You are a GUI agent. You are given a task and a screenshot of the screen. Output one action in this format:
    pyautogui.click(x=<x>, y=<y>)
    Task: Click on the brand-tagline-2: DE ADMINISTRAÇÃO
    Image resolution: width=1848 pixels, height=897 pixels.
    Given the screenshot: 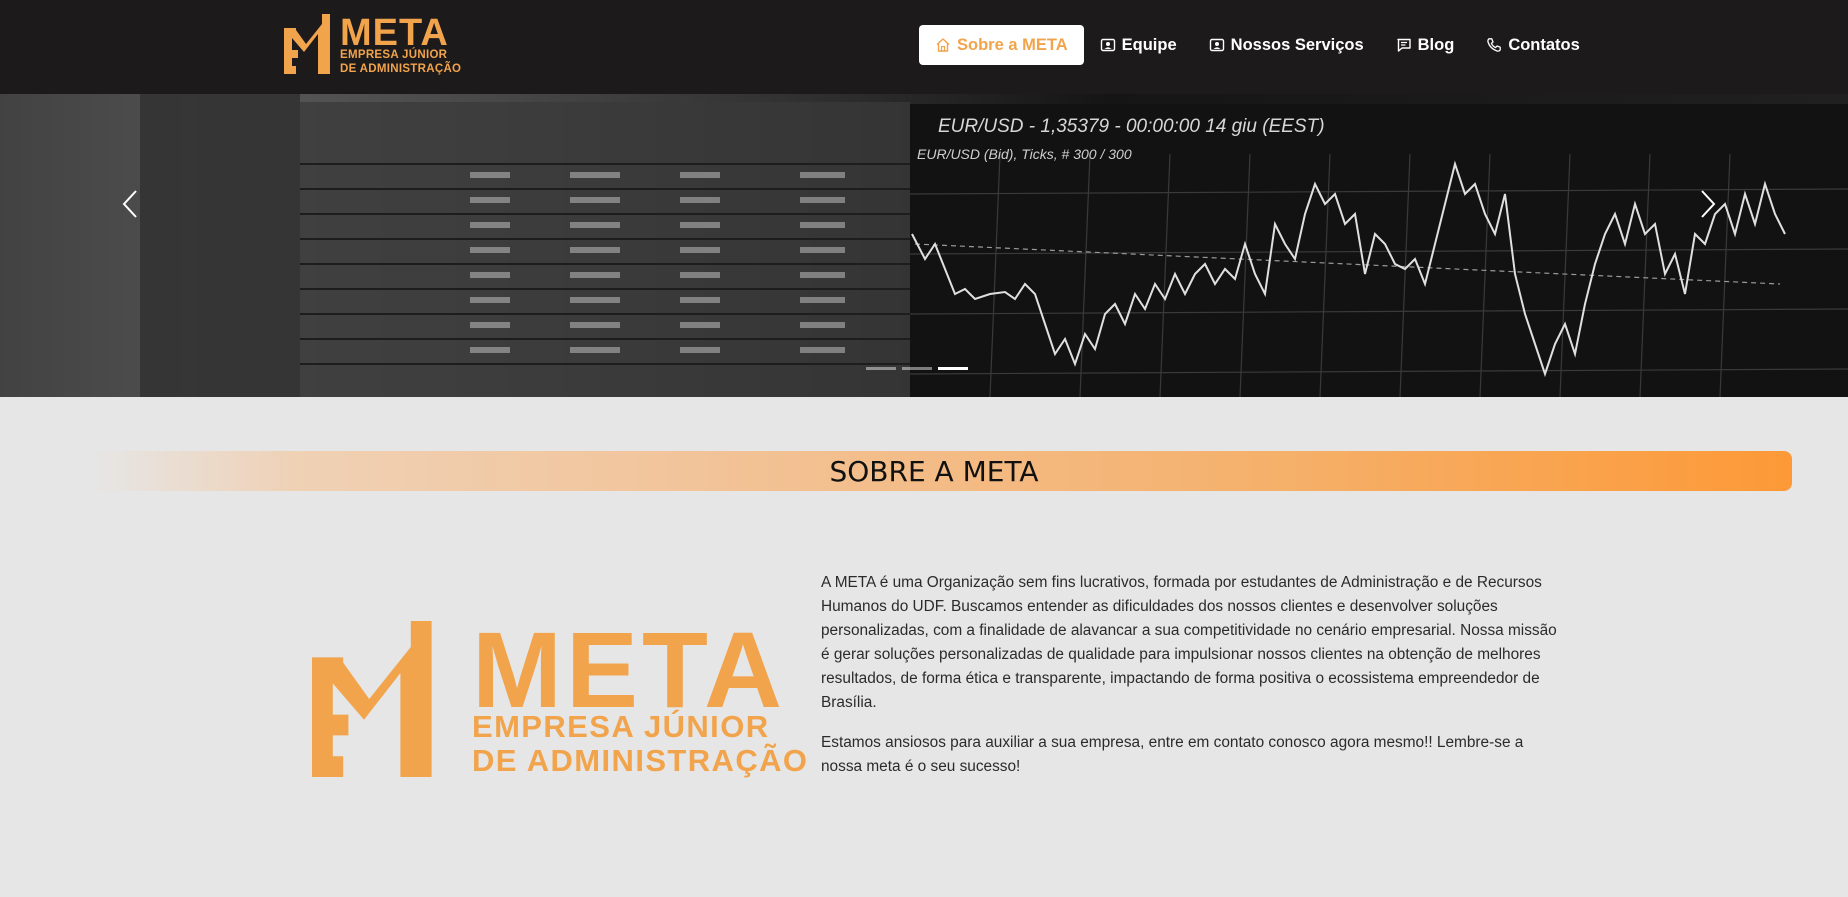 What is the action you would take?
    pyautogui.click(x=401, y=68)
    